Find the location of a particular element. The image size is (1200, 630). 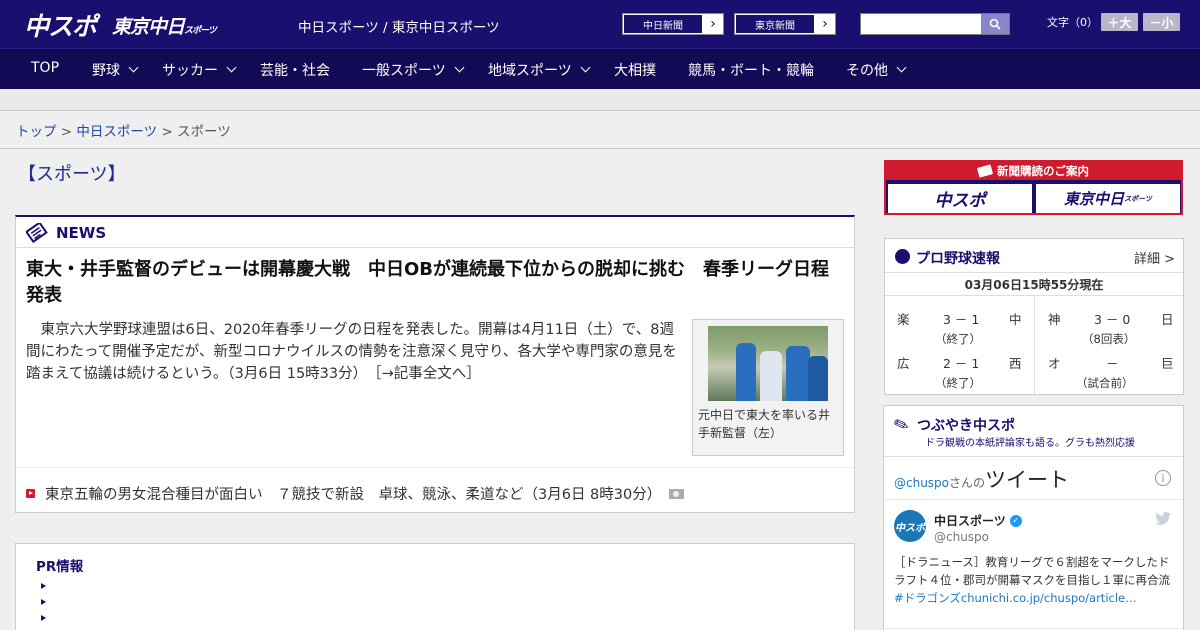

pr-panel: PR情報 is located at coordinates (435, 586).